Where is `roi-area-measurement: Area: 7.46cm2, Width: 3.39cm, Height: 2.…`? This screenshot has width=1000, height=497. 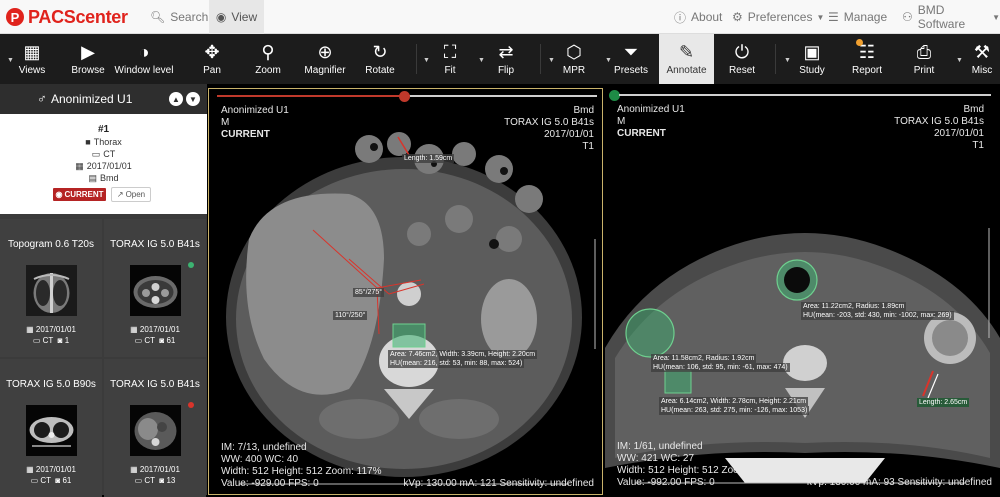
roi-area-measurement: Area: 7.46cm2, Width: 3.39cm, Height: 2.… is located at coordinates (463, 354).